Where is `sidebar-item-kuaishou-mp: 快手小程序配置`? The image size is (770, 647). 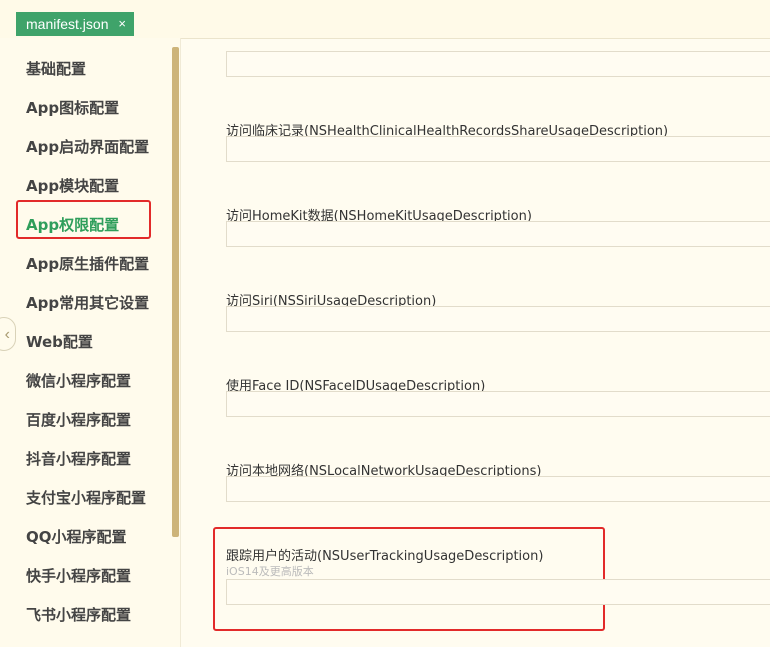
sidebar-item-kuaishou-mp: 快手小程序配置 is located at coordinates (78, 575).